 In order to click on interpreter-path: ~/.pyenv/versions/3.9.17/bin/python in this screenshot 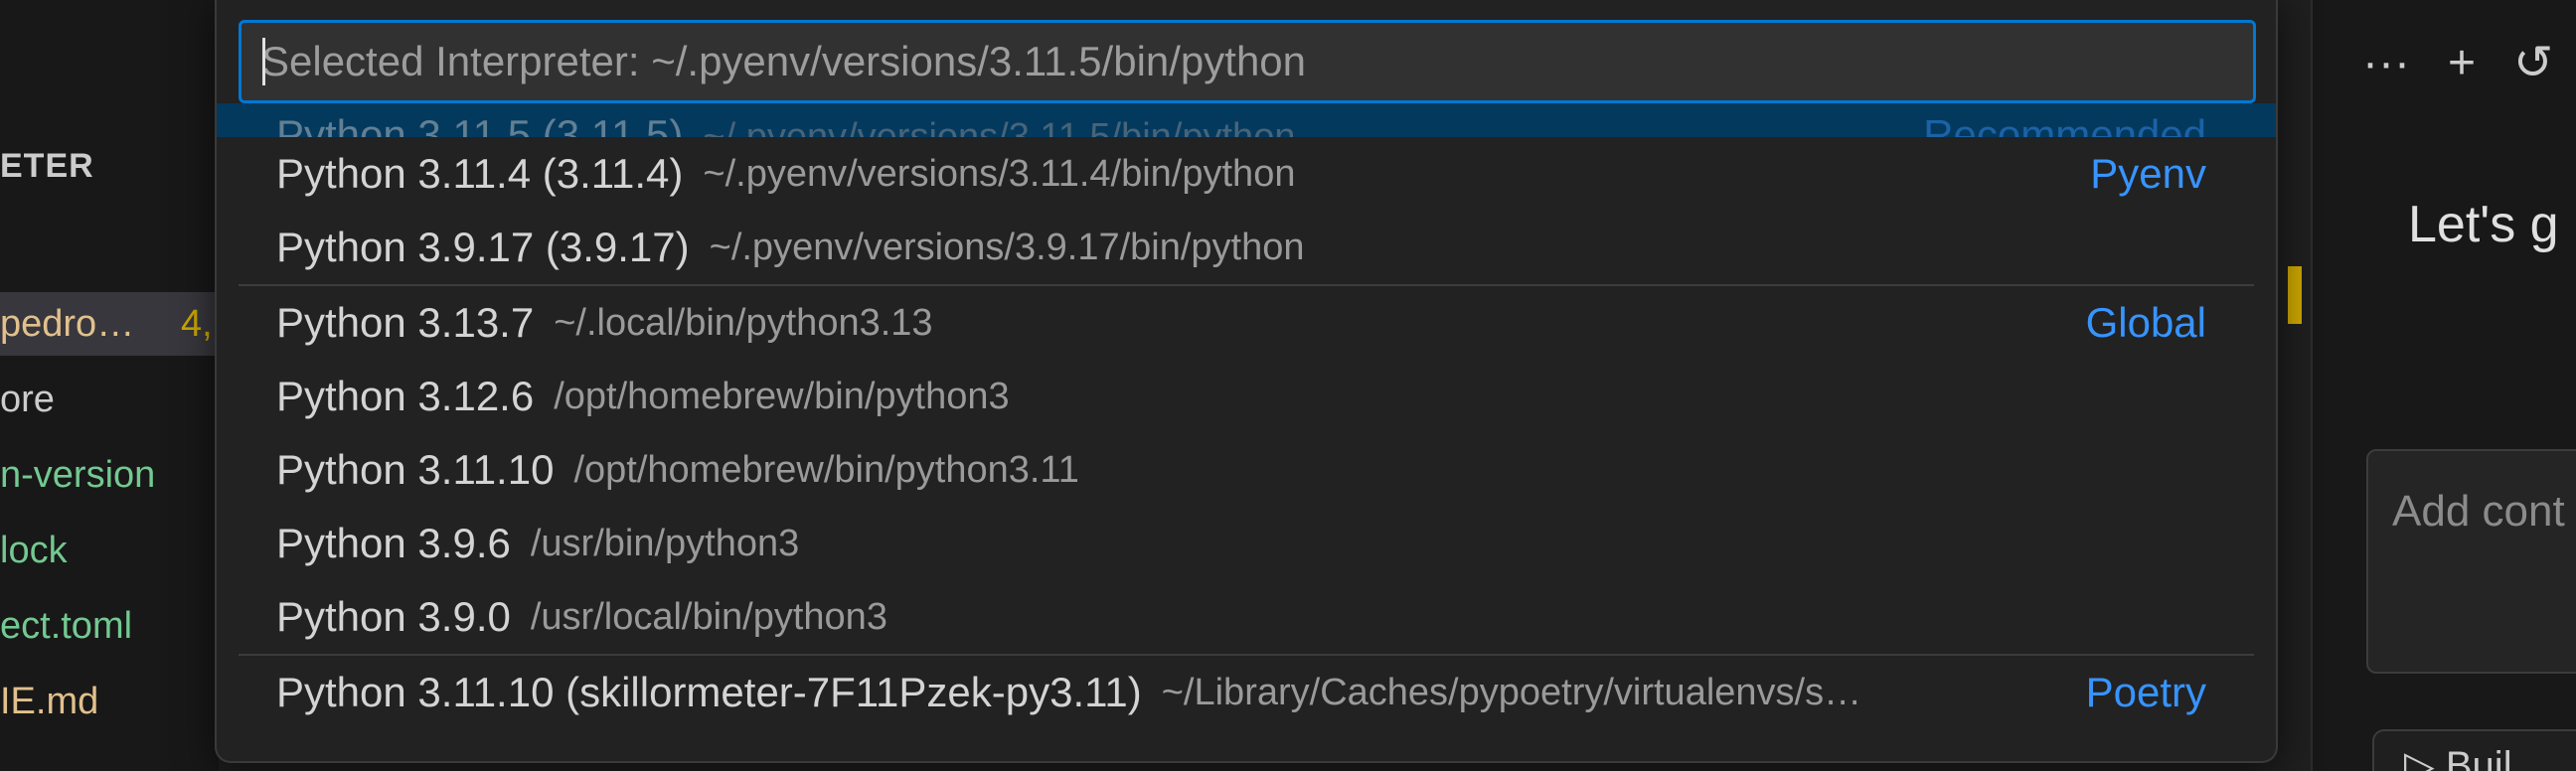, I will do `click(1007, 247)`.